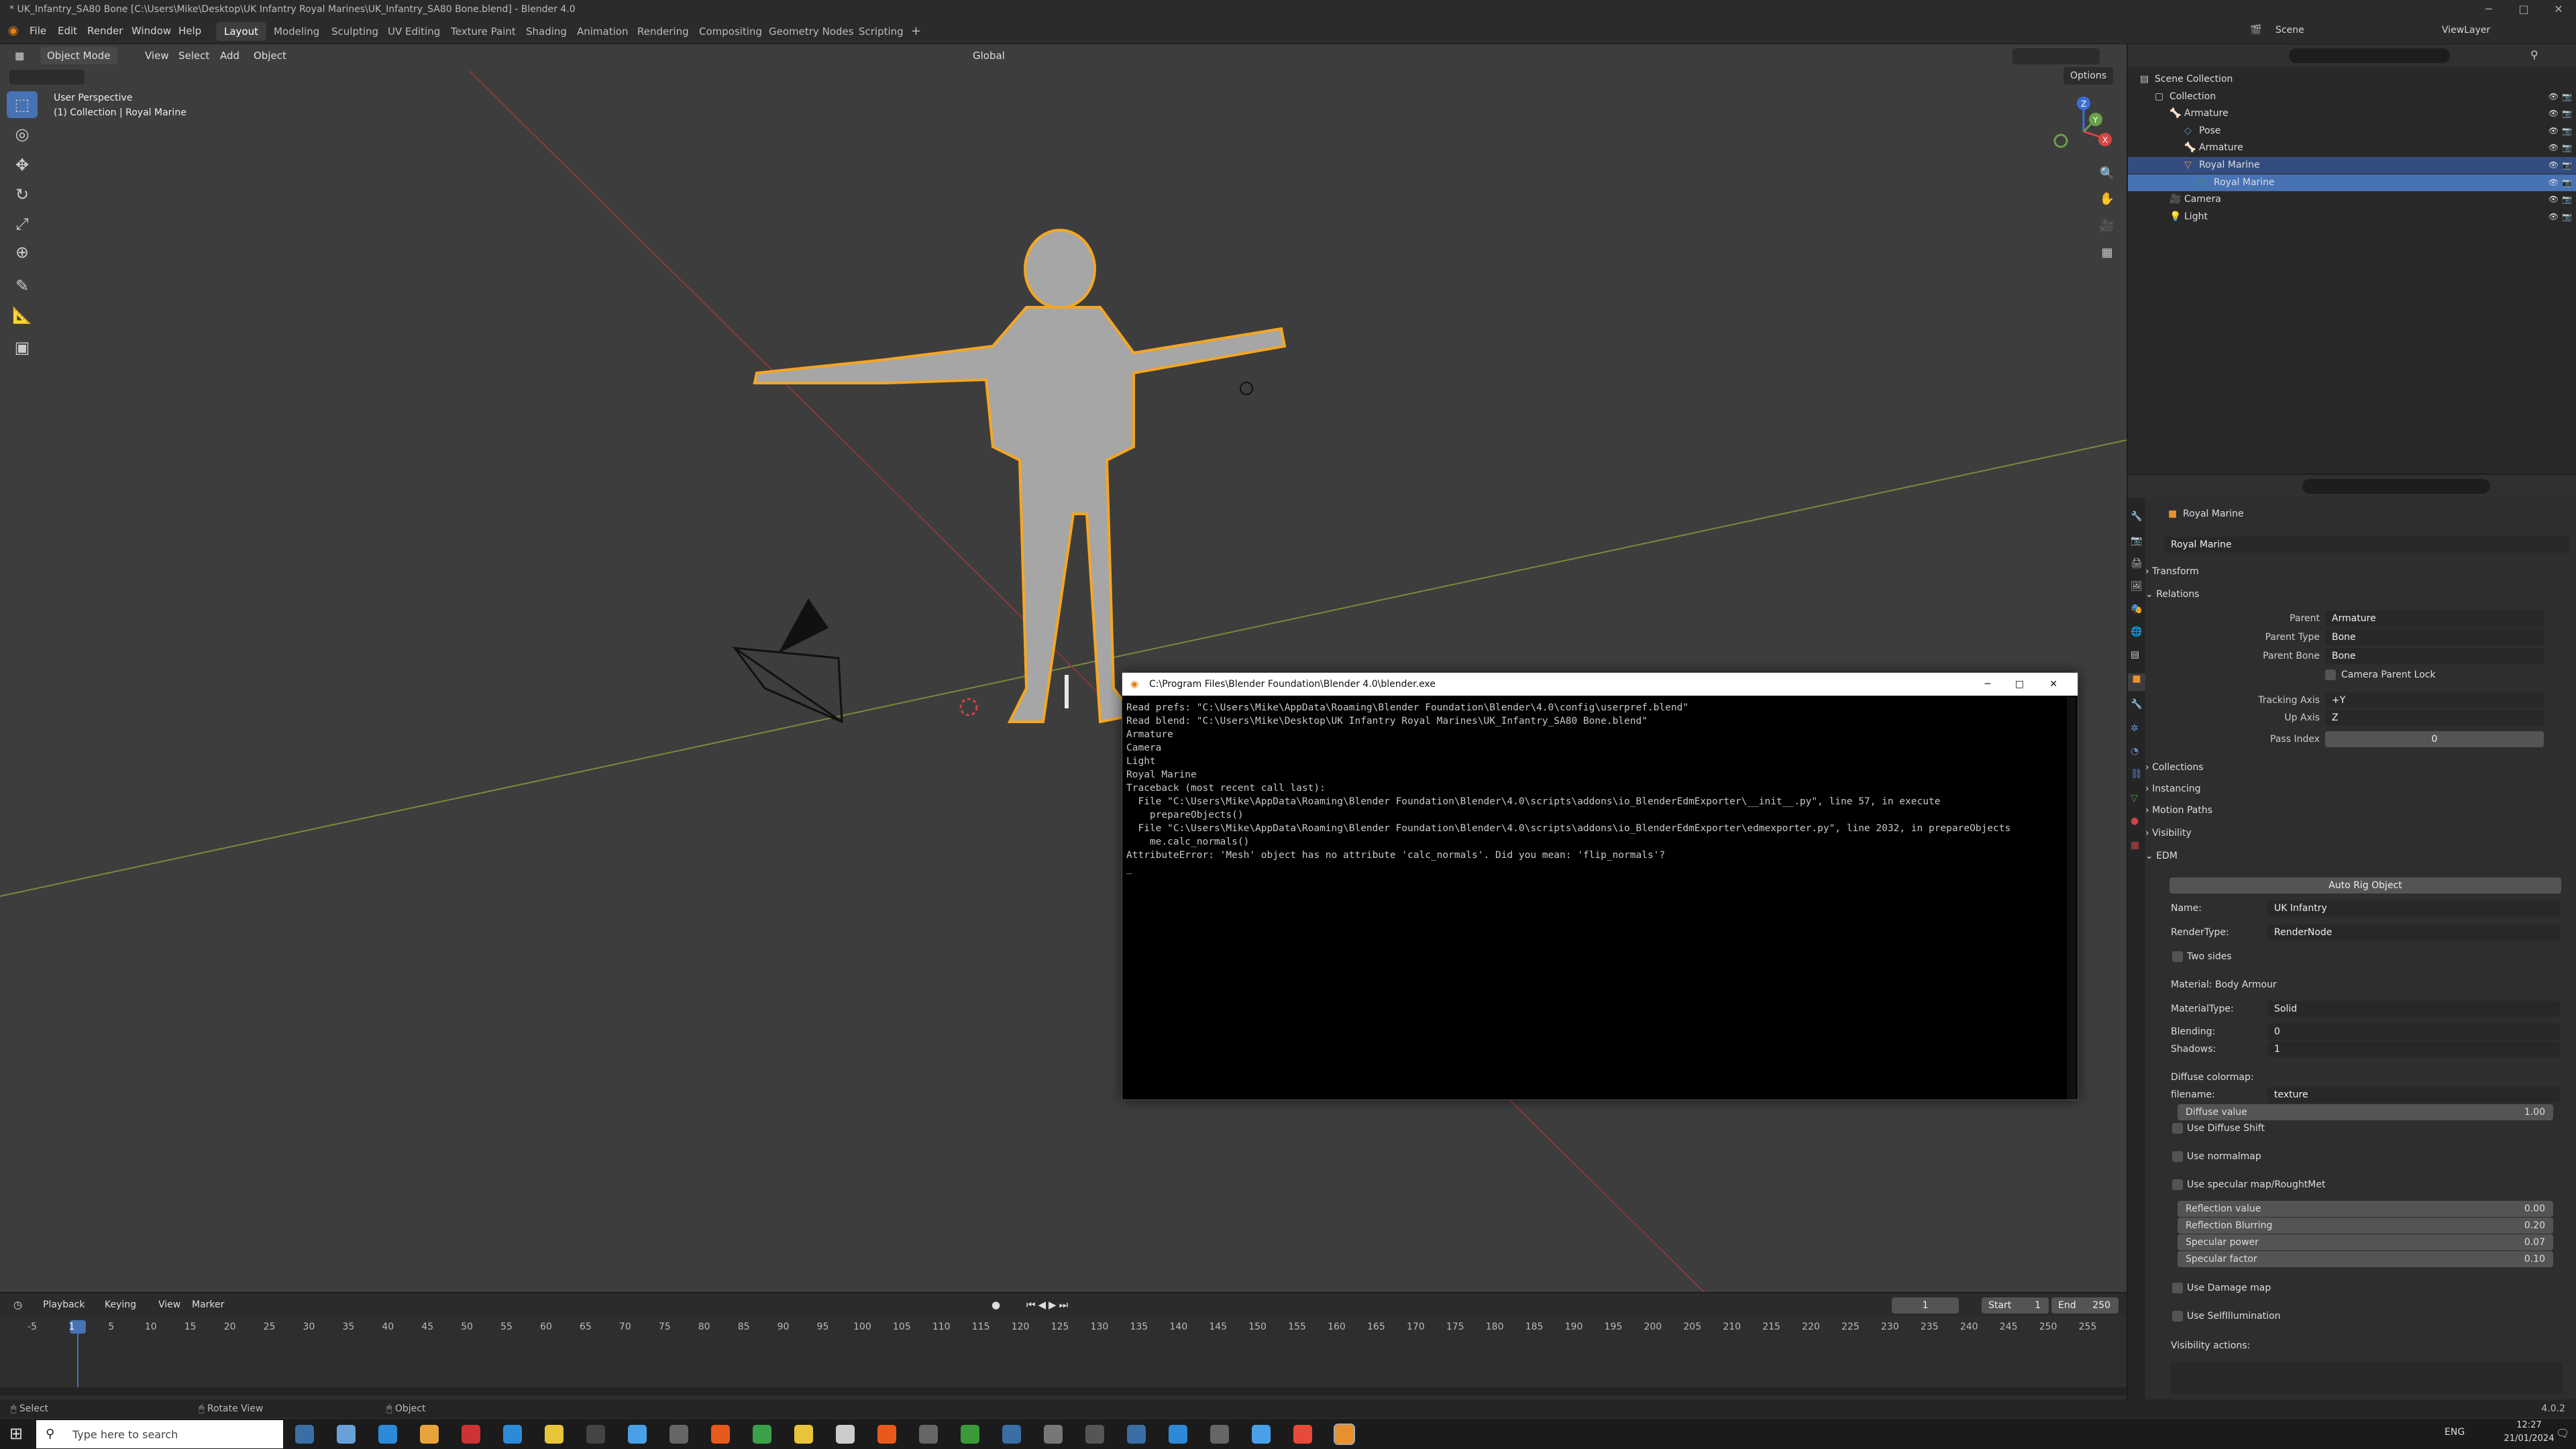  What do you see at coordinates (2367, 1378) in the screenshot?
I see `visibility-actions-list` at bounding box center [2367, 1378].